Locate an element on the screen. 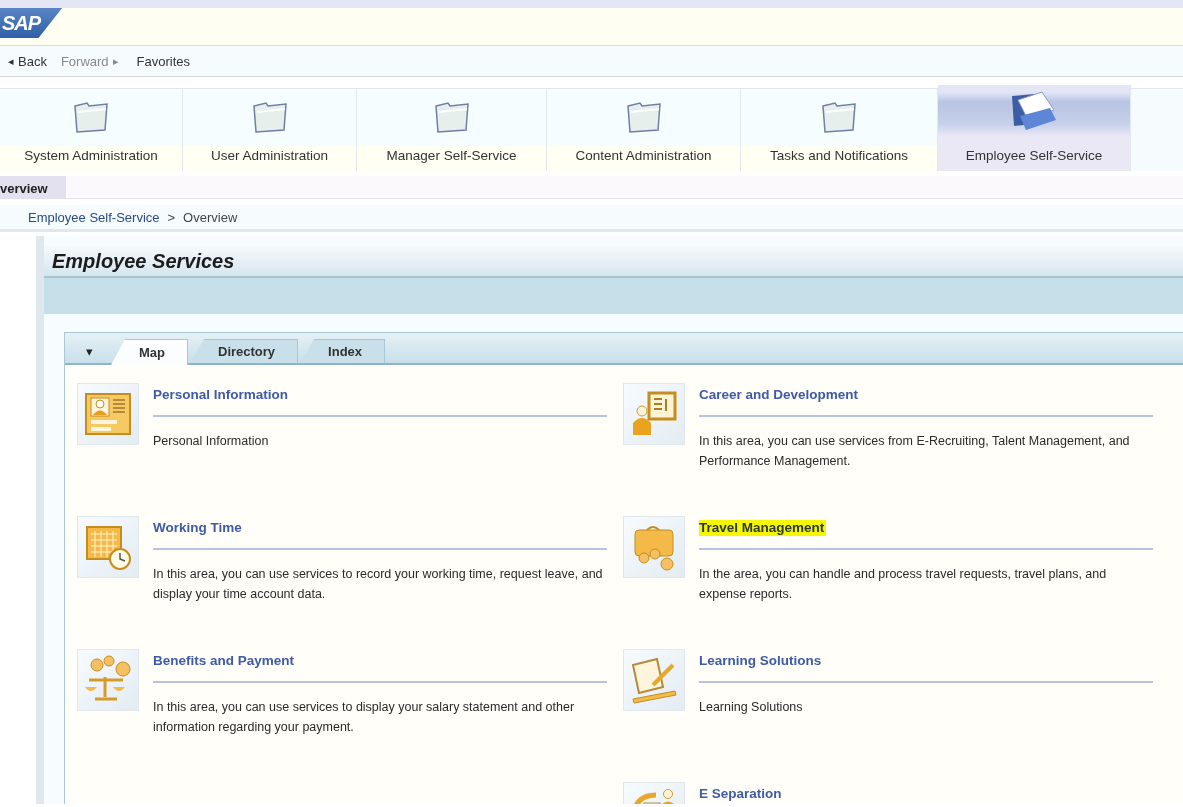 This screenshot has height=807, width=1183. favorites-link: Favorites is located at coordinates (163, 61).